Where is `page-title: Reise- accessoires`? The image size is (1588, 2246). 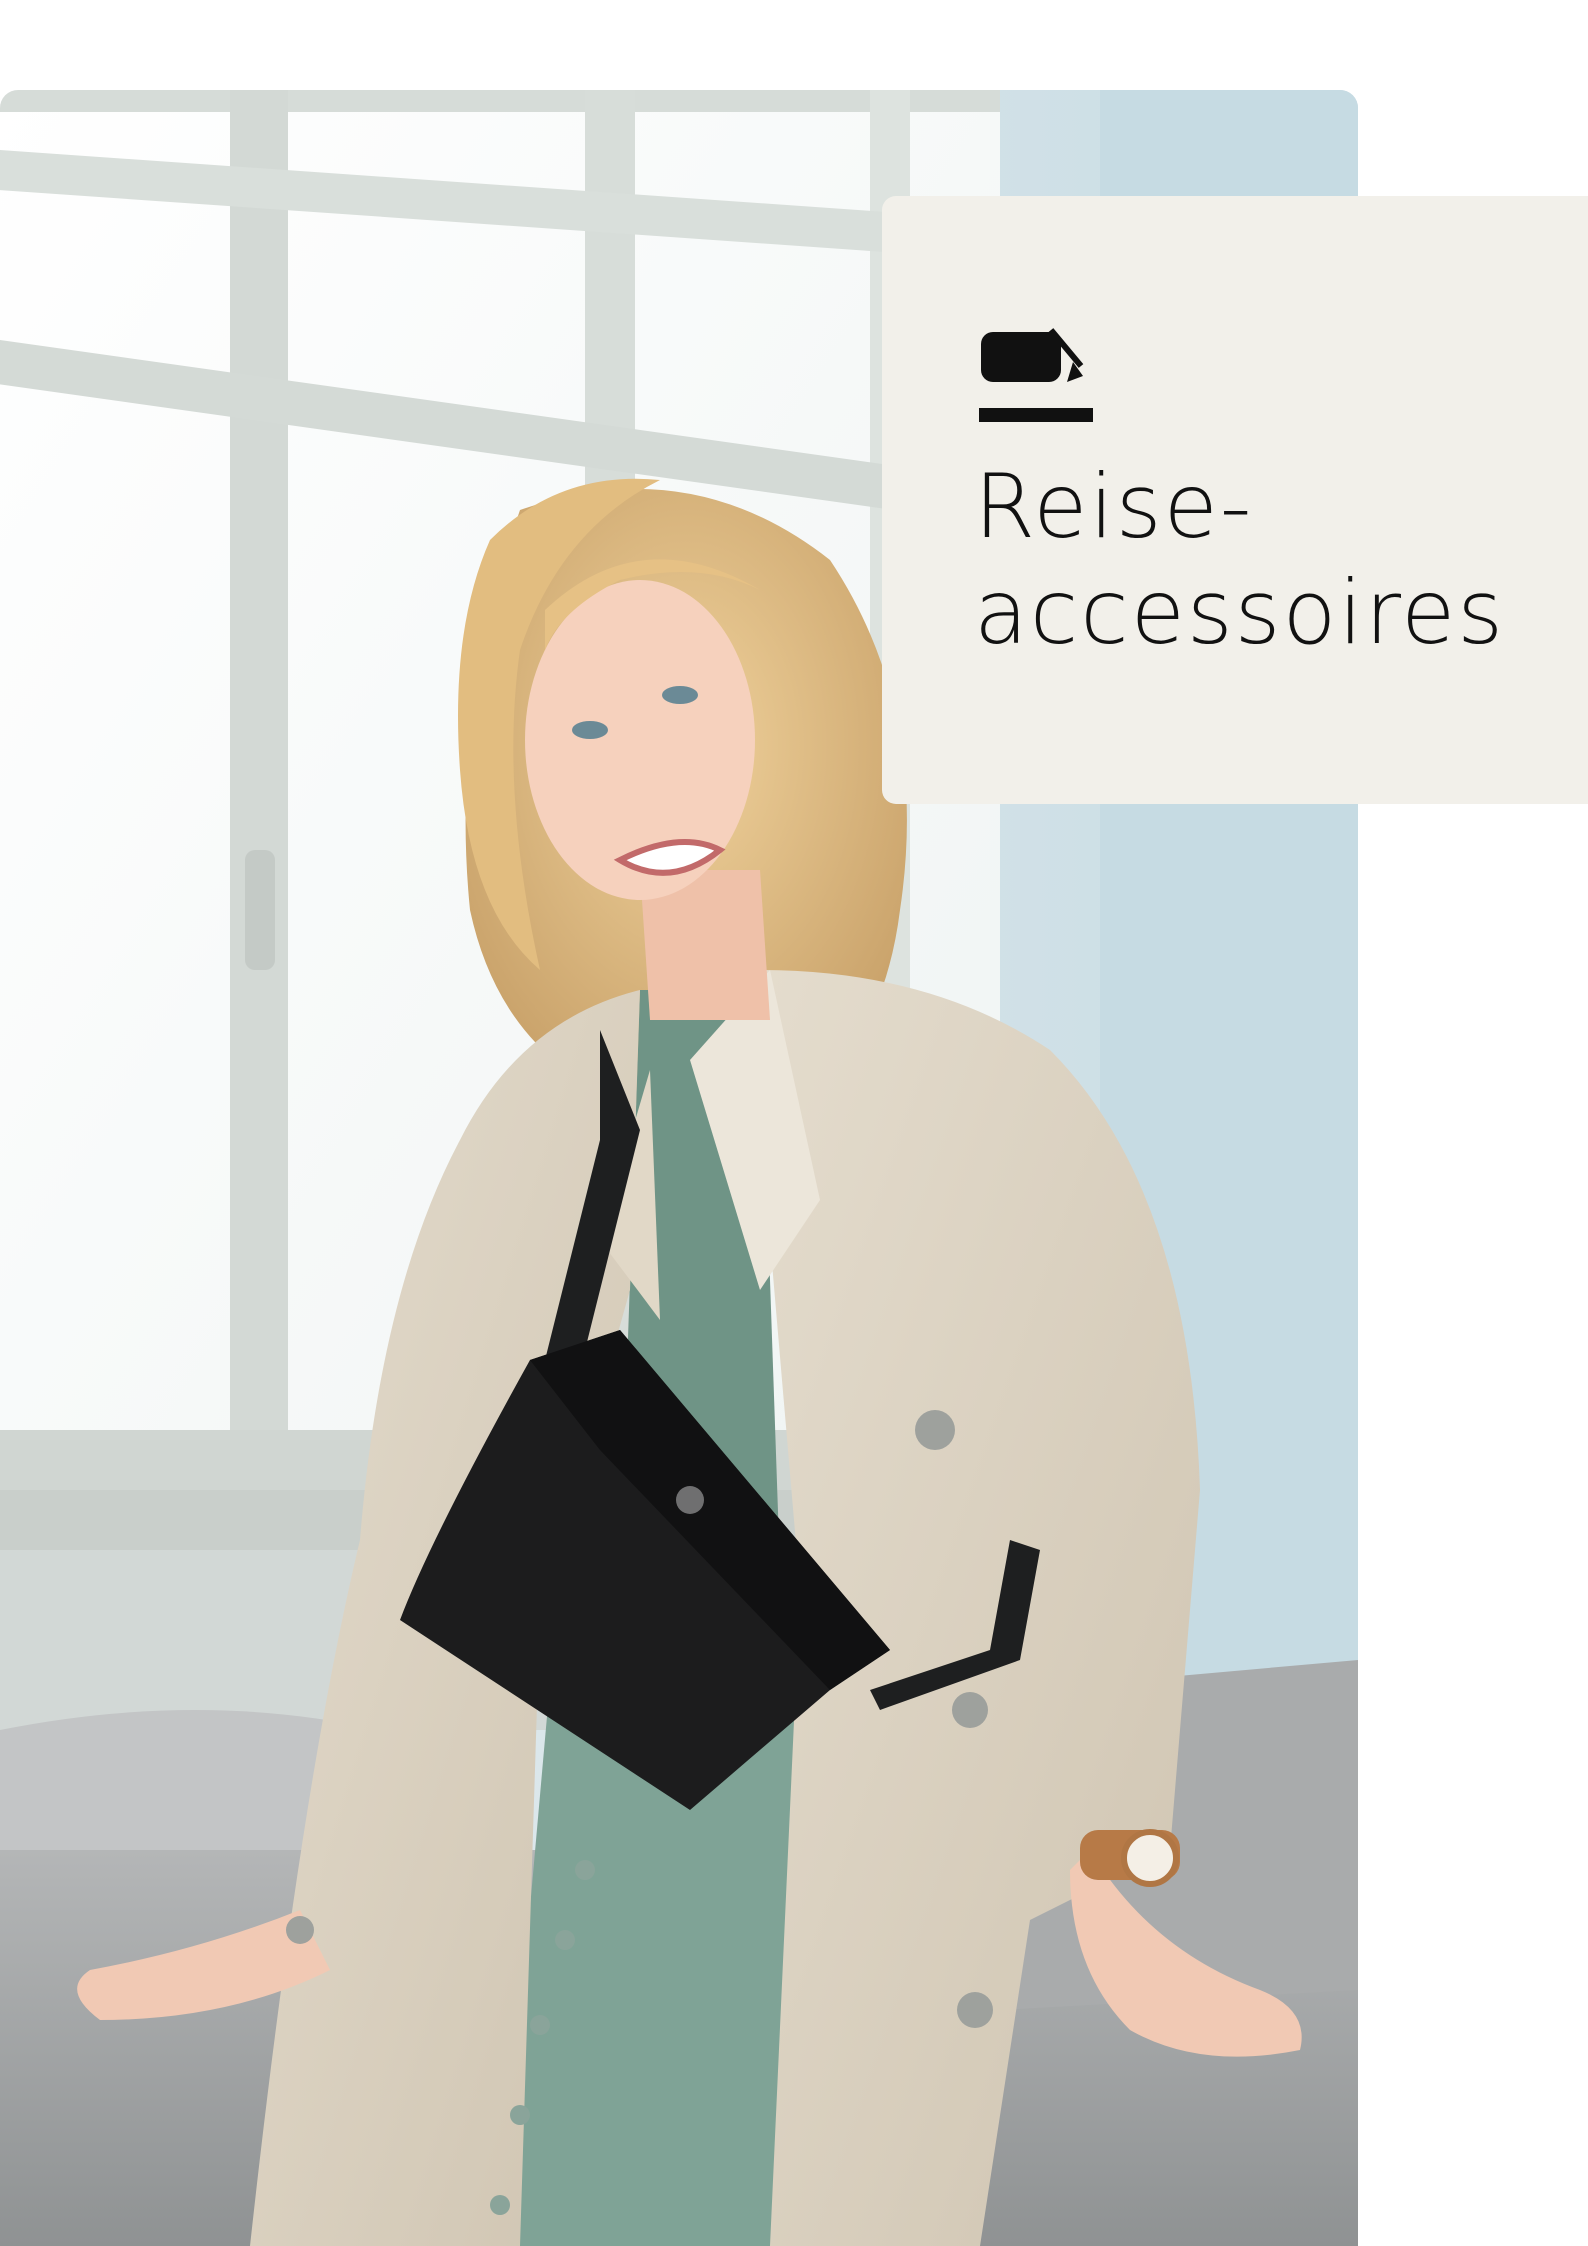
page-title: Reise- accessoires is located at coordinates (1239, 560).